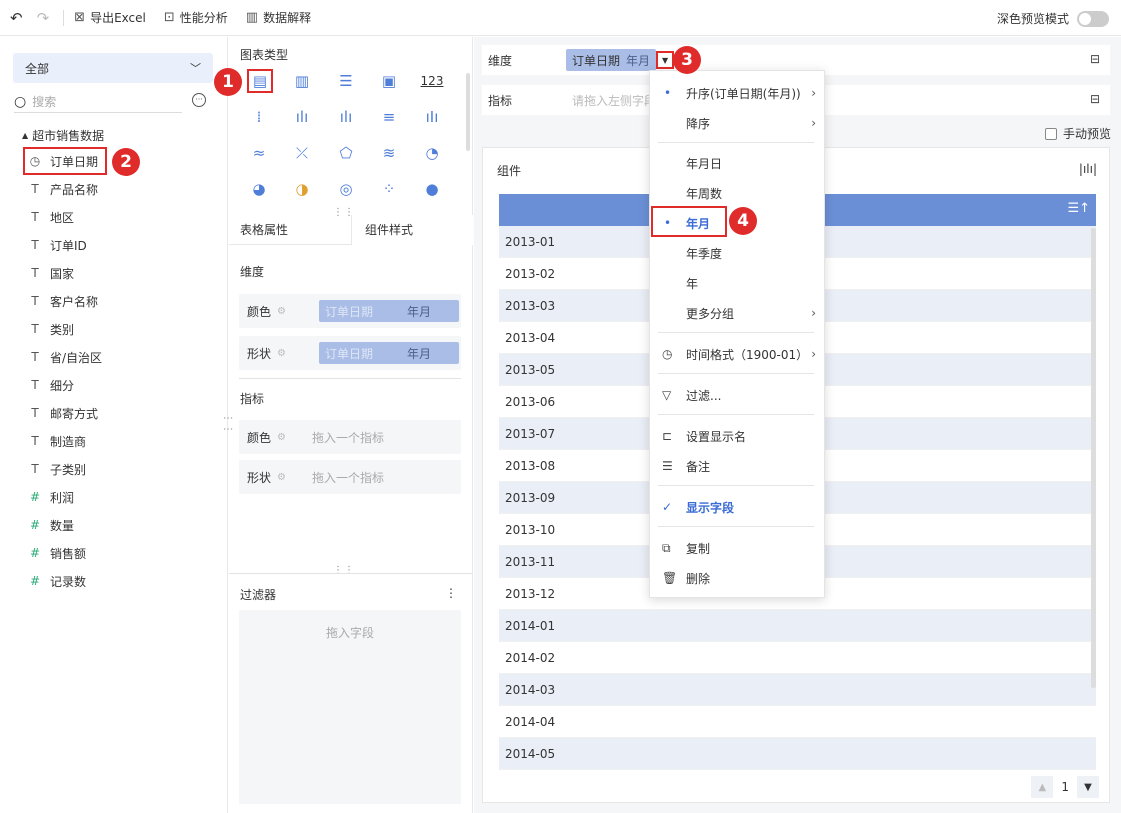  I want to click on field-item: T 国家, so click(51, 273).